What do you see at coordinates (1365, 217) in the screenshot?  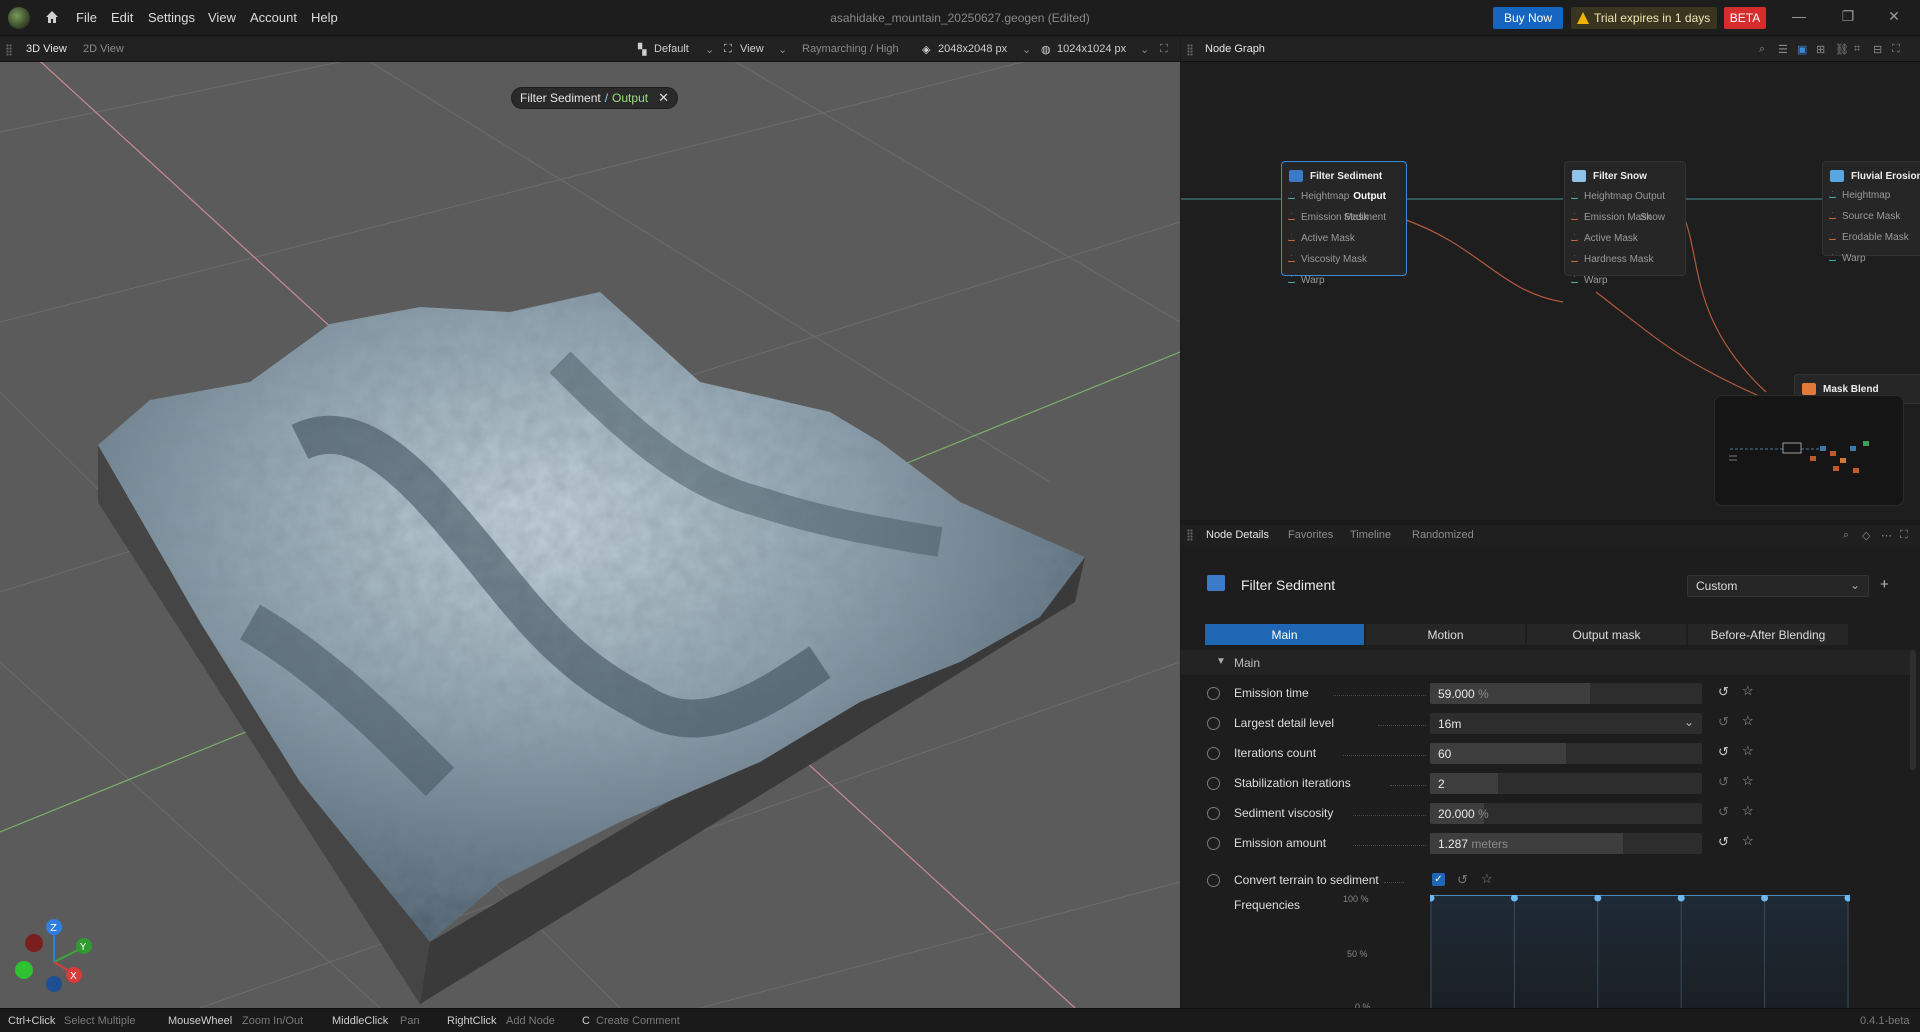 I see `output-port: Sediment` at bounding box center [1365, 217].